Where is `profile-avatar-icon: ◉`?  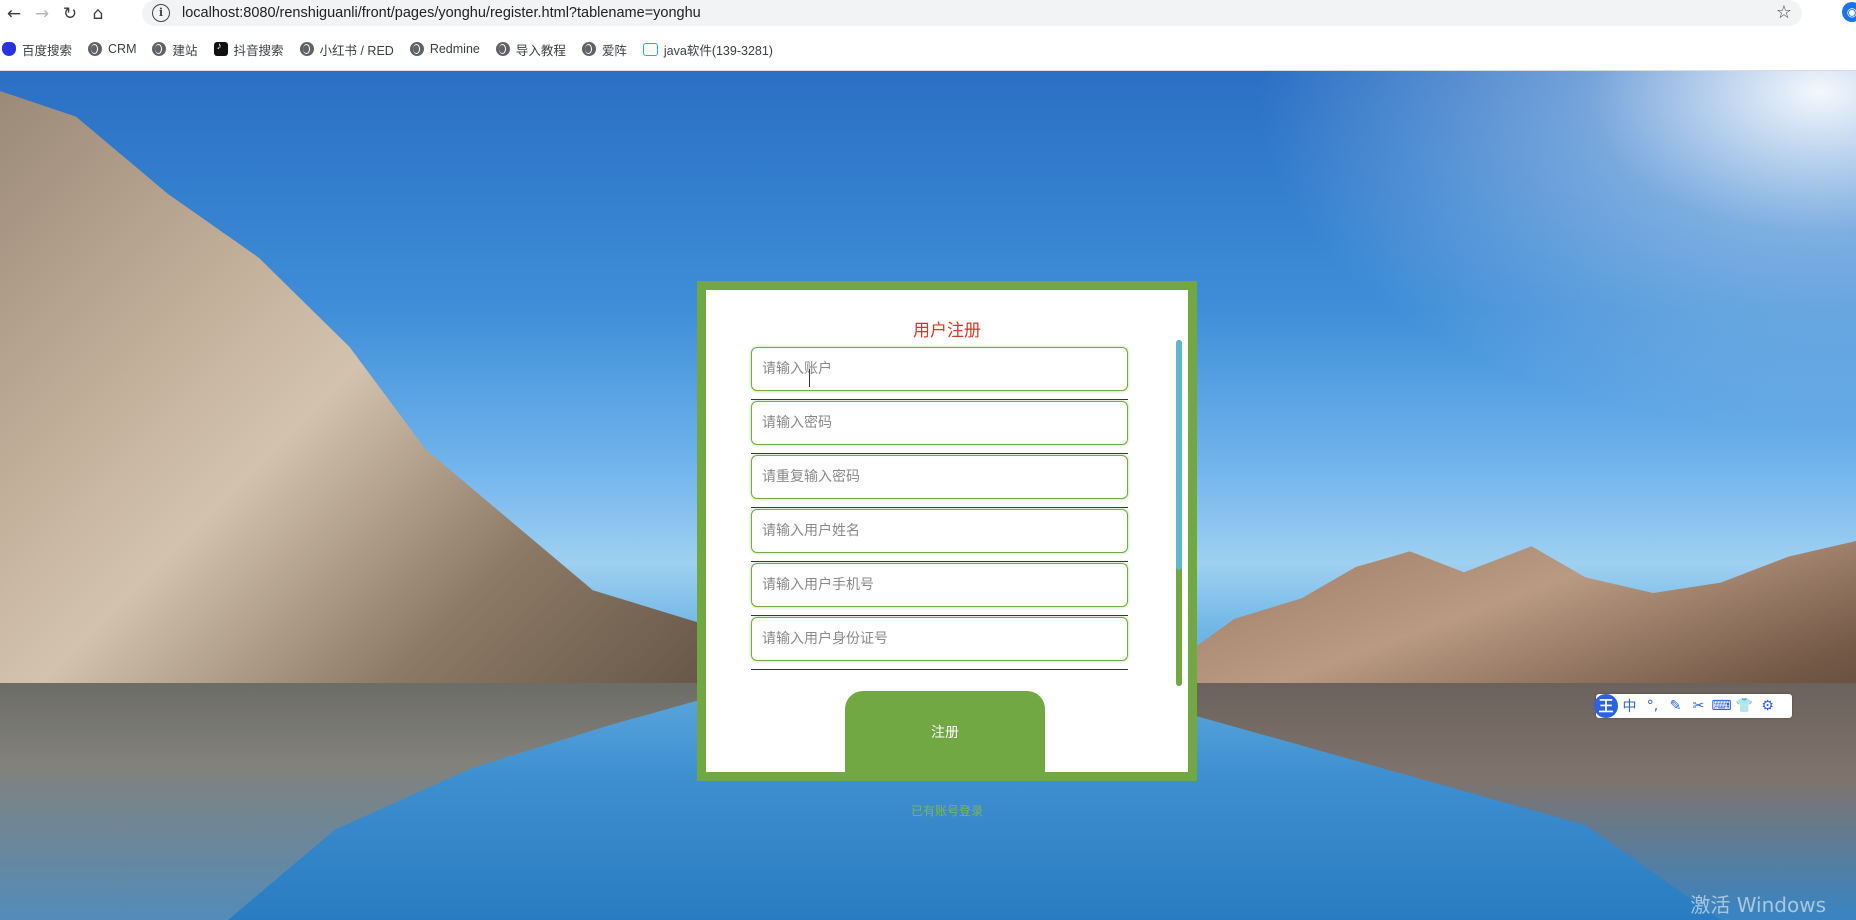
profile-avatar-icon: ◉ is located at coordinates (1849, 12).